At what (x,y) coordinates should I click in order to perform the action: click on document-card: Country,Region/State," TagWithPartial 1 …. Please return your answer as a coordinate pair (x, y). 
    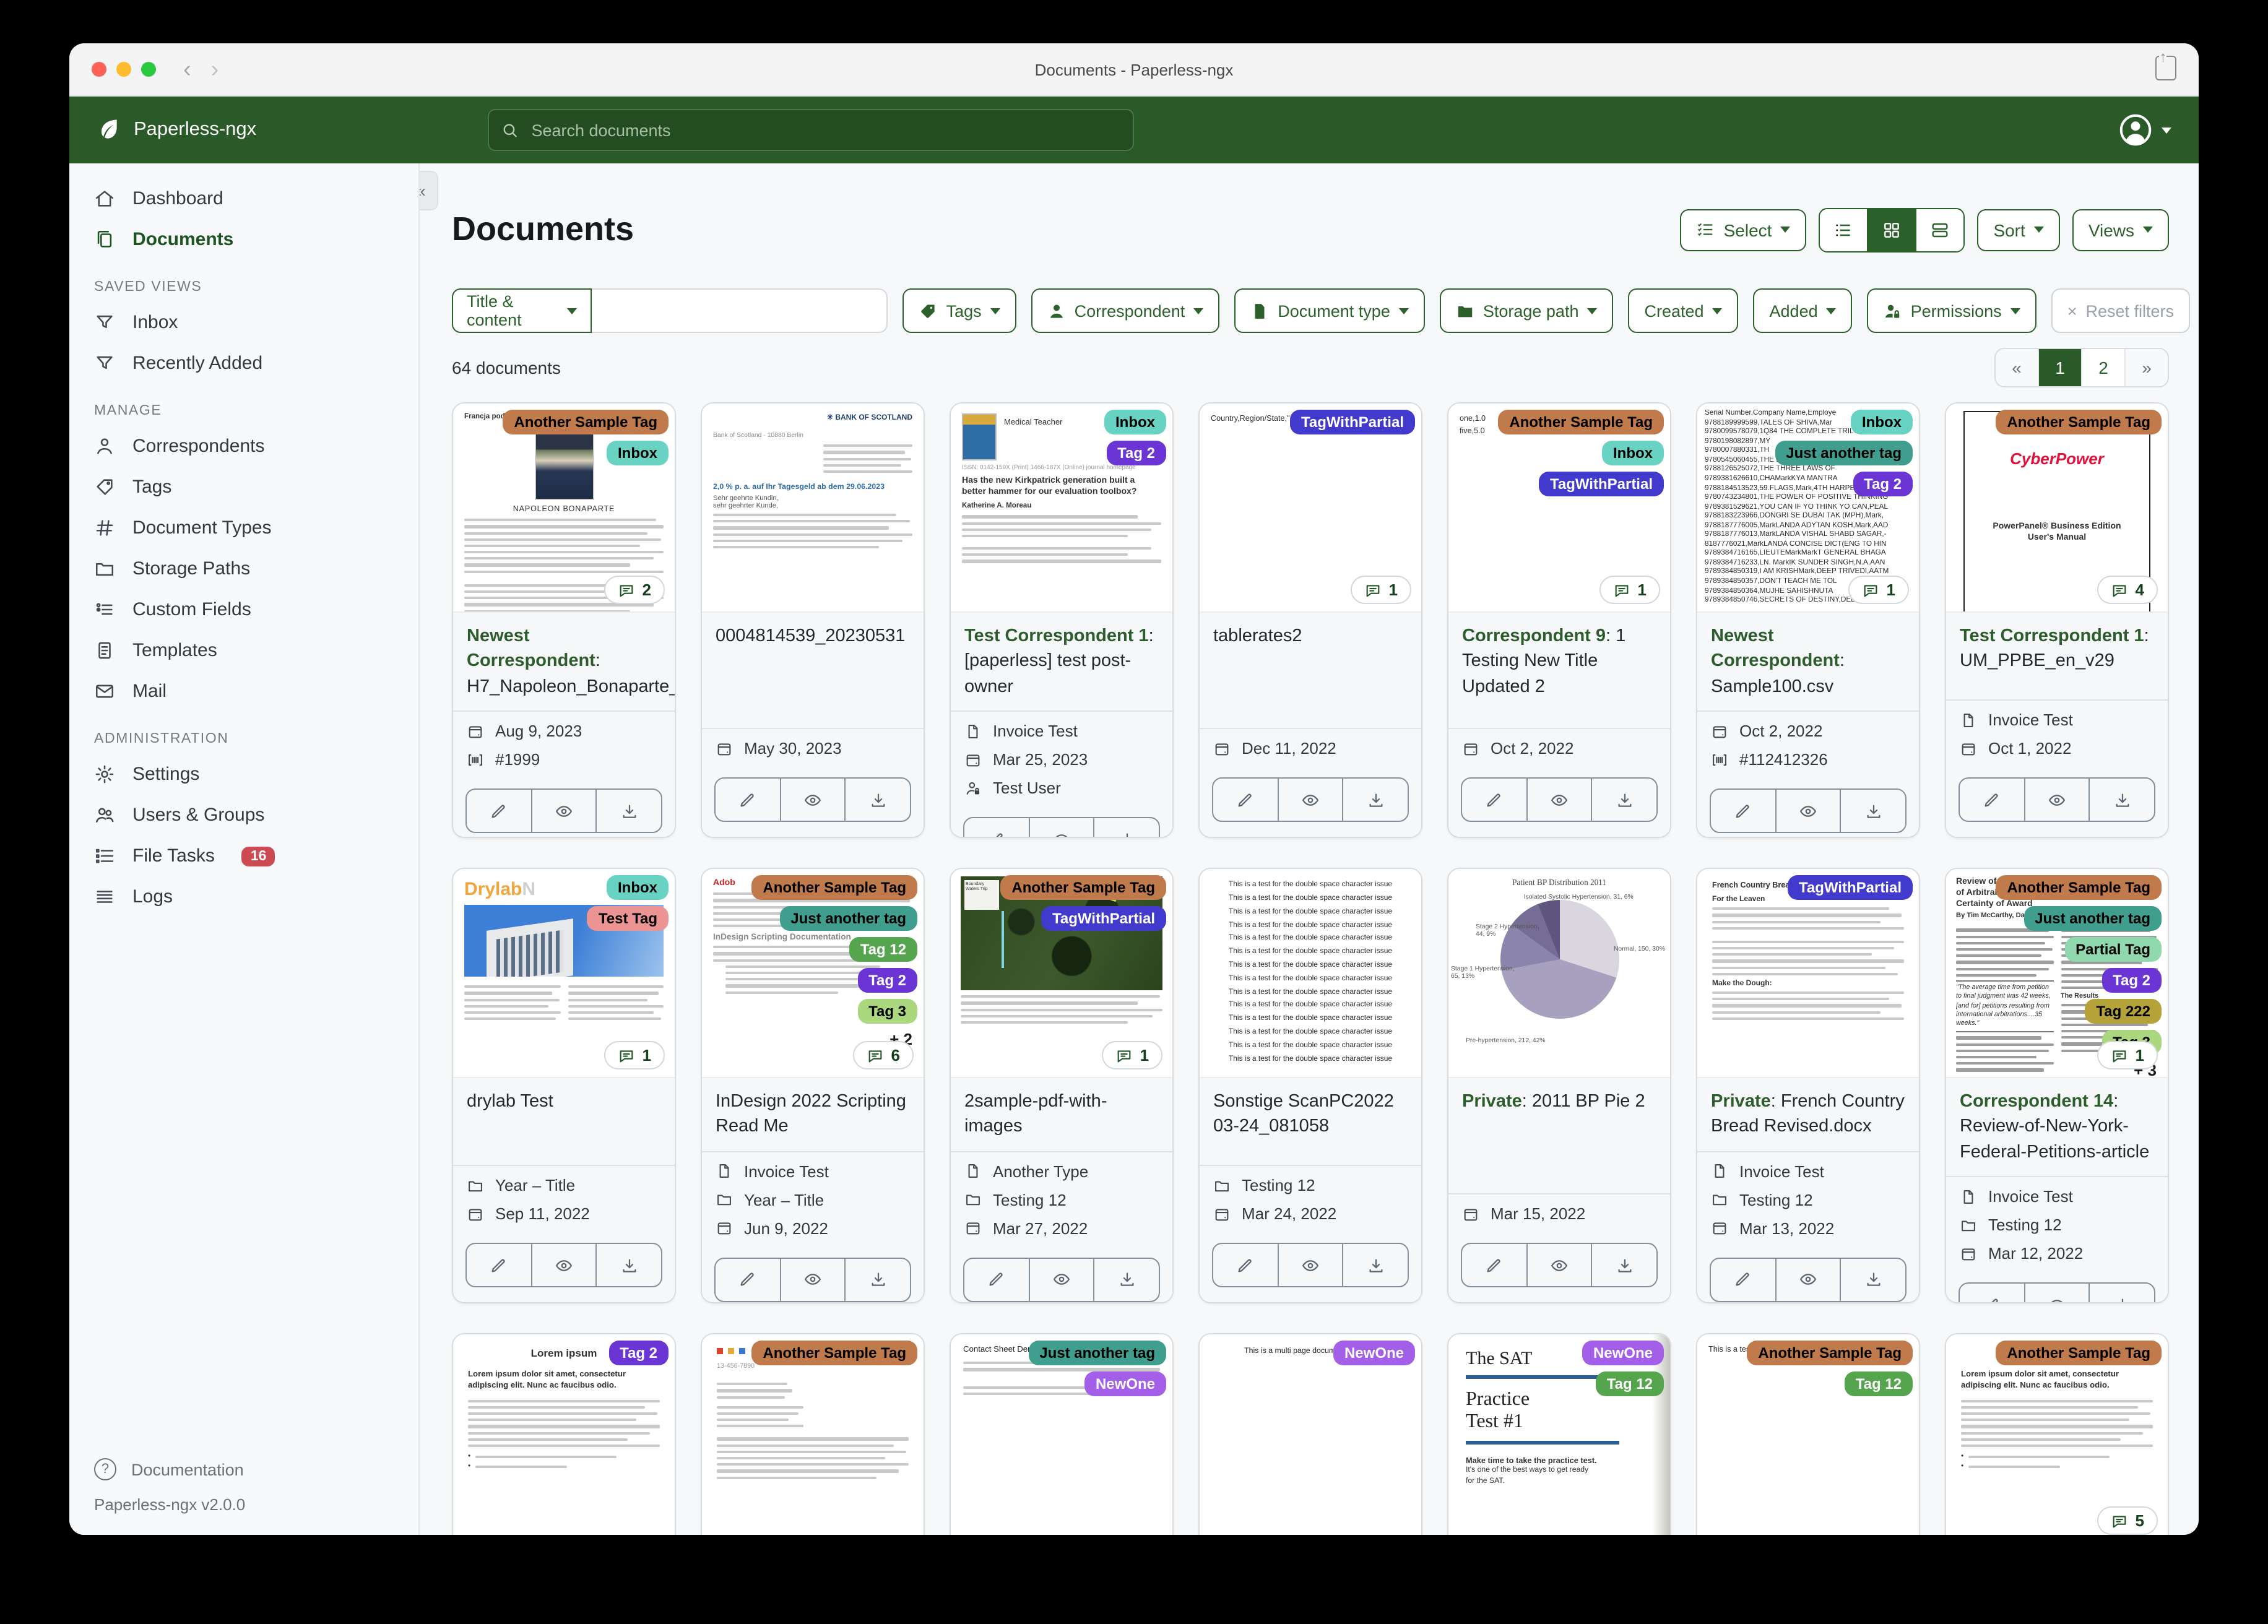
    Looking at the image, I should click on (1310, 620).